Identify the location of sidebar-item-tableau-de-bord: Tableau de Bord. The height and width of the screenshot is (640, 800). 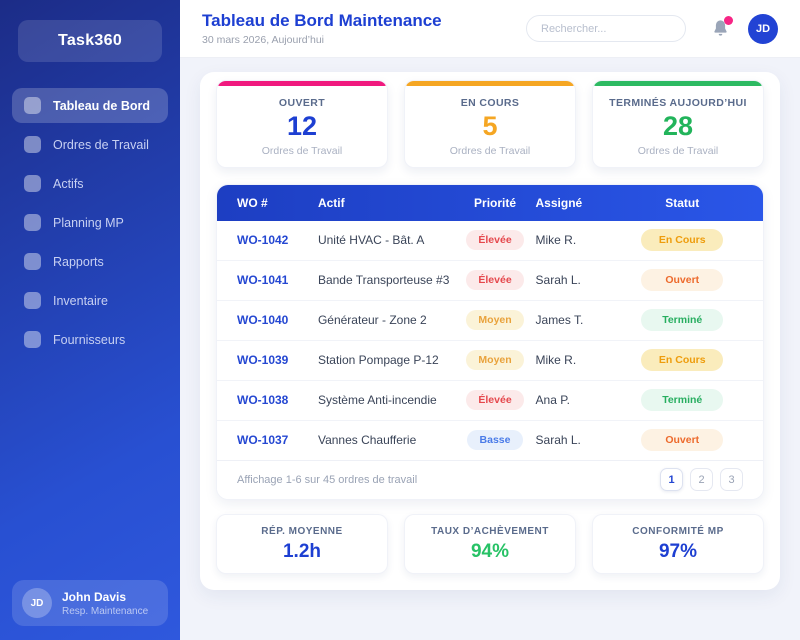
(90, 105).